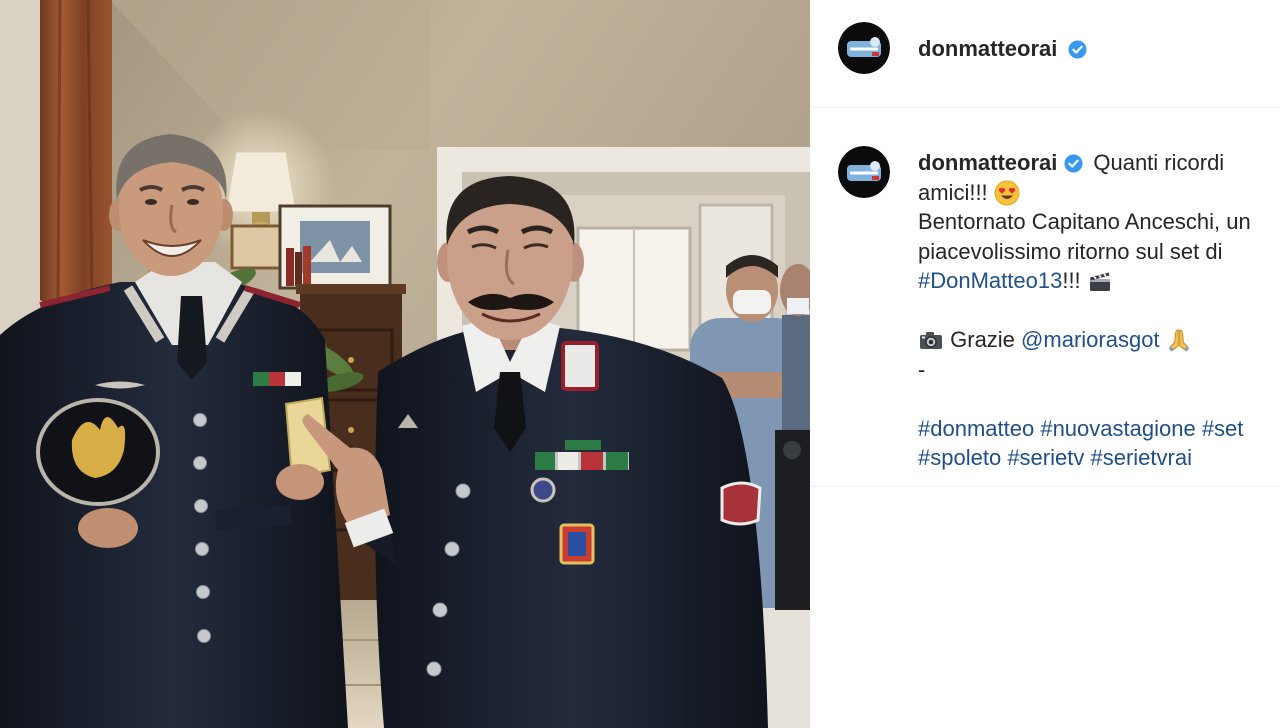  What do you see at coordinates (256, 247) in the screenshot?
I see `small-frame` at bounding box center [256, 247].